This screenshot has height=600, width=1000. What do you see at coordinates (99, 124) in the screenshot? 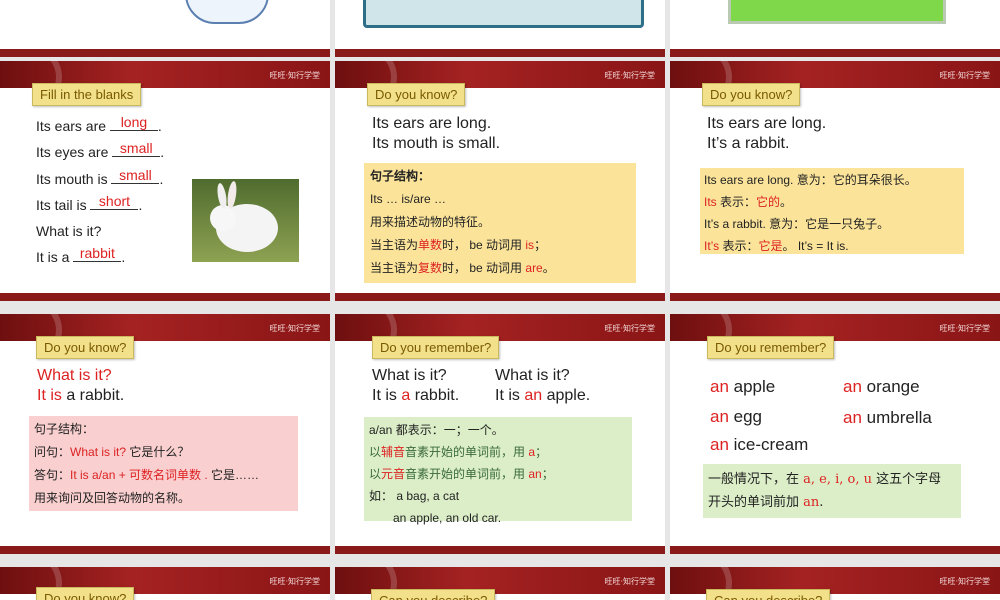
I see `blank-line: Its ears are long.` at bounding box center [99, 124].